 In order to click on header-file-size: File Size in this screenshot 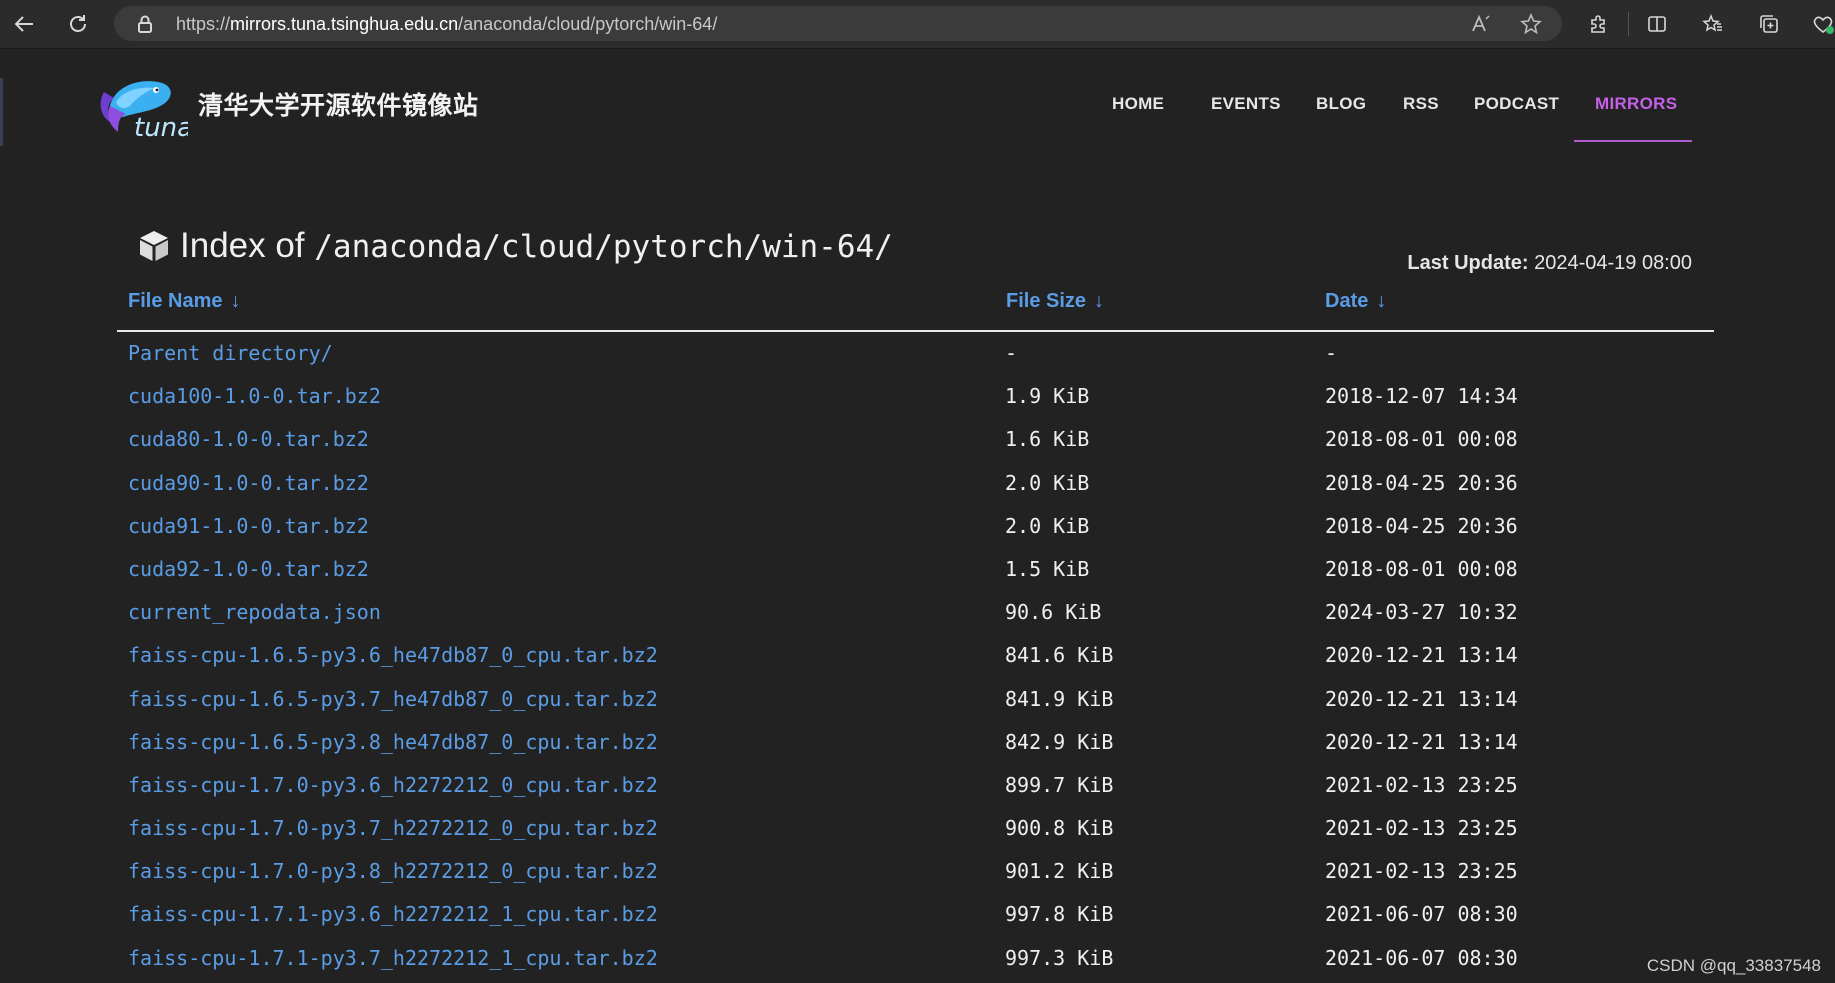, I will do `click(1046, 301)`.